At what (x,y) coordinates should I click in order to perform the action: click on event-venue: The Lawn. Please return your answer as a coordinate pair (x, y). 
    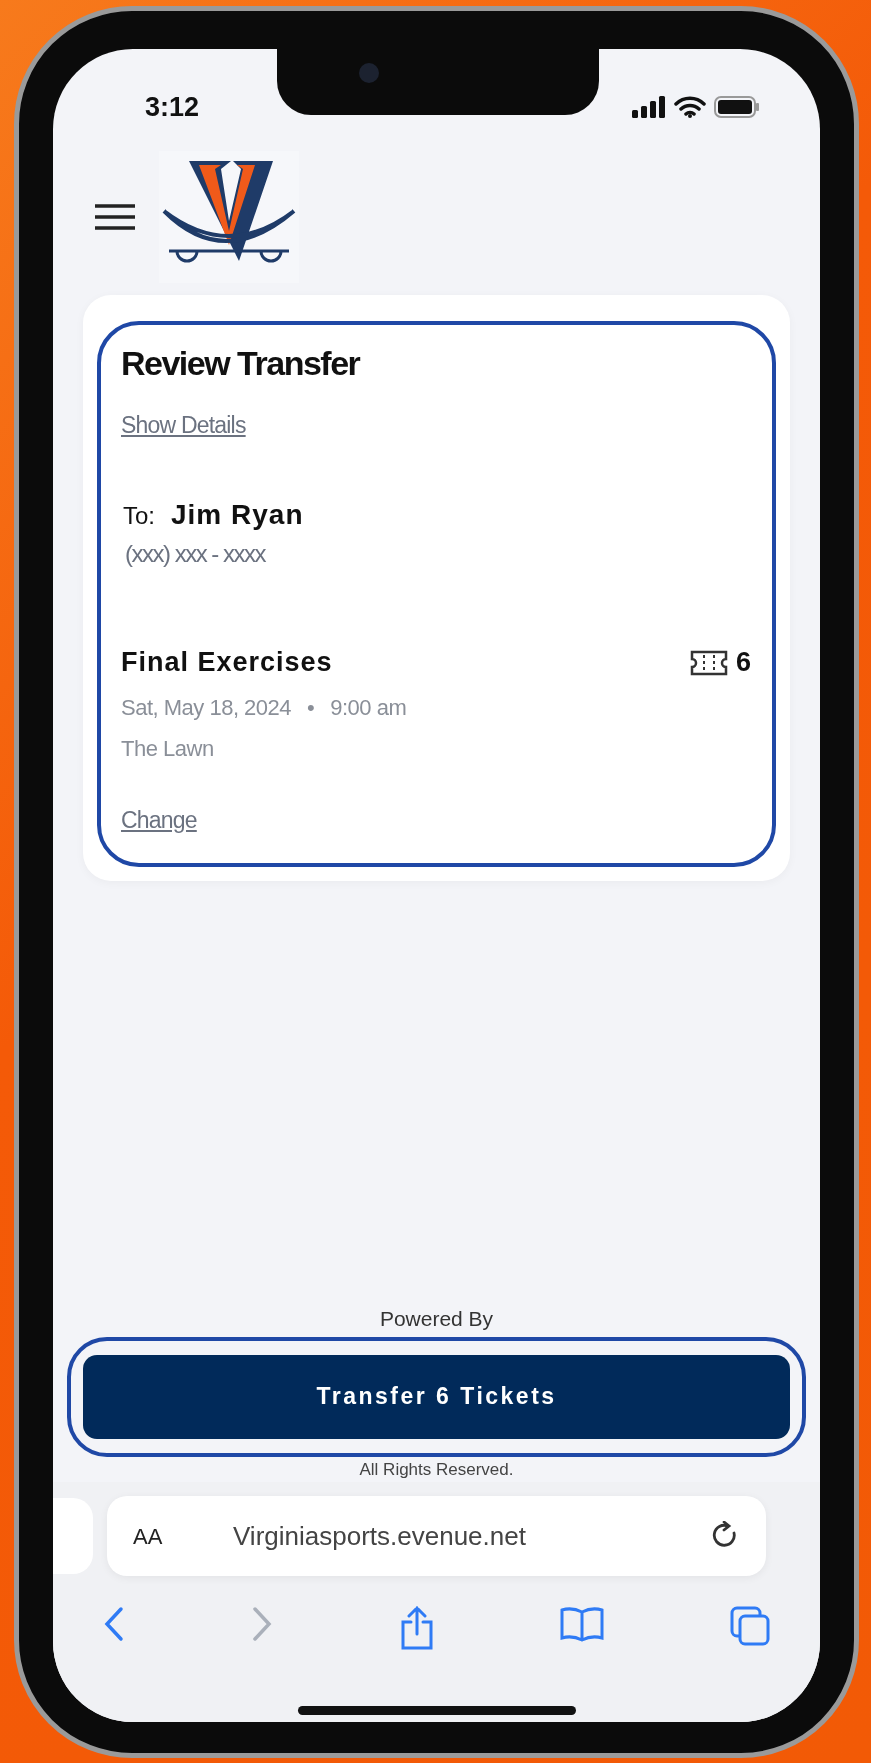
    Looking at the image, I should click on (168, 748).